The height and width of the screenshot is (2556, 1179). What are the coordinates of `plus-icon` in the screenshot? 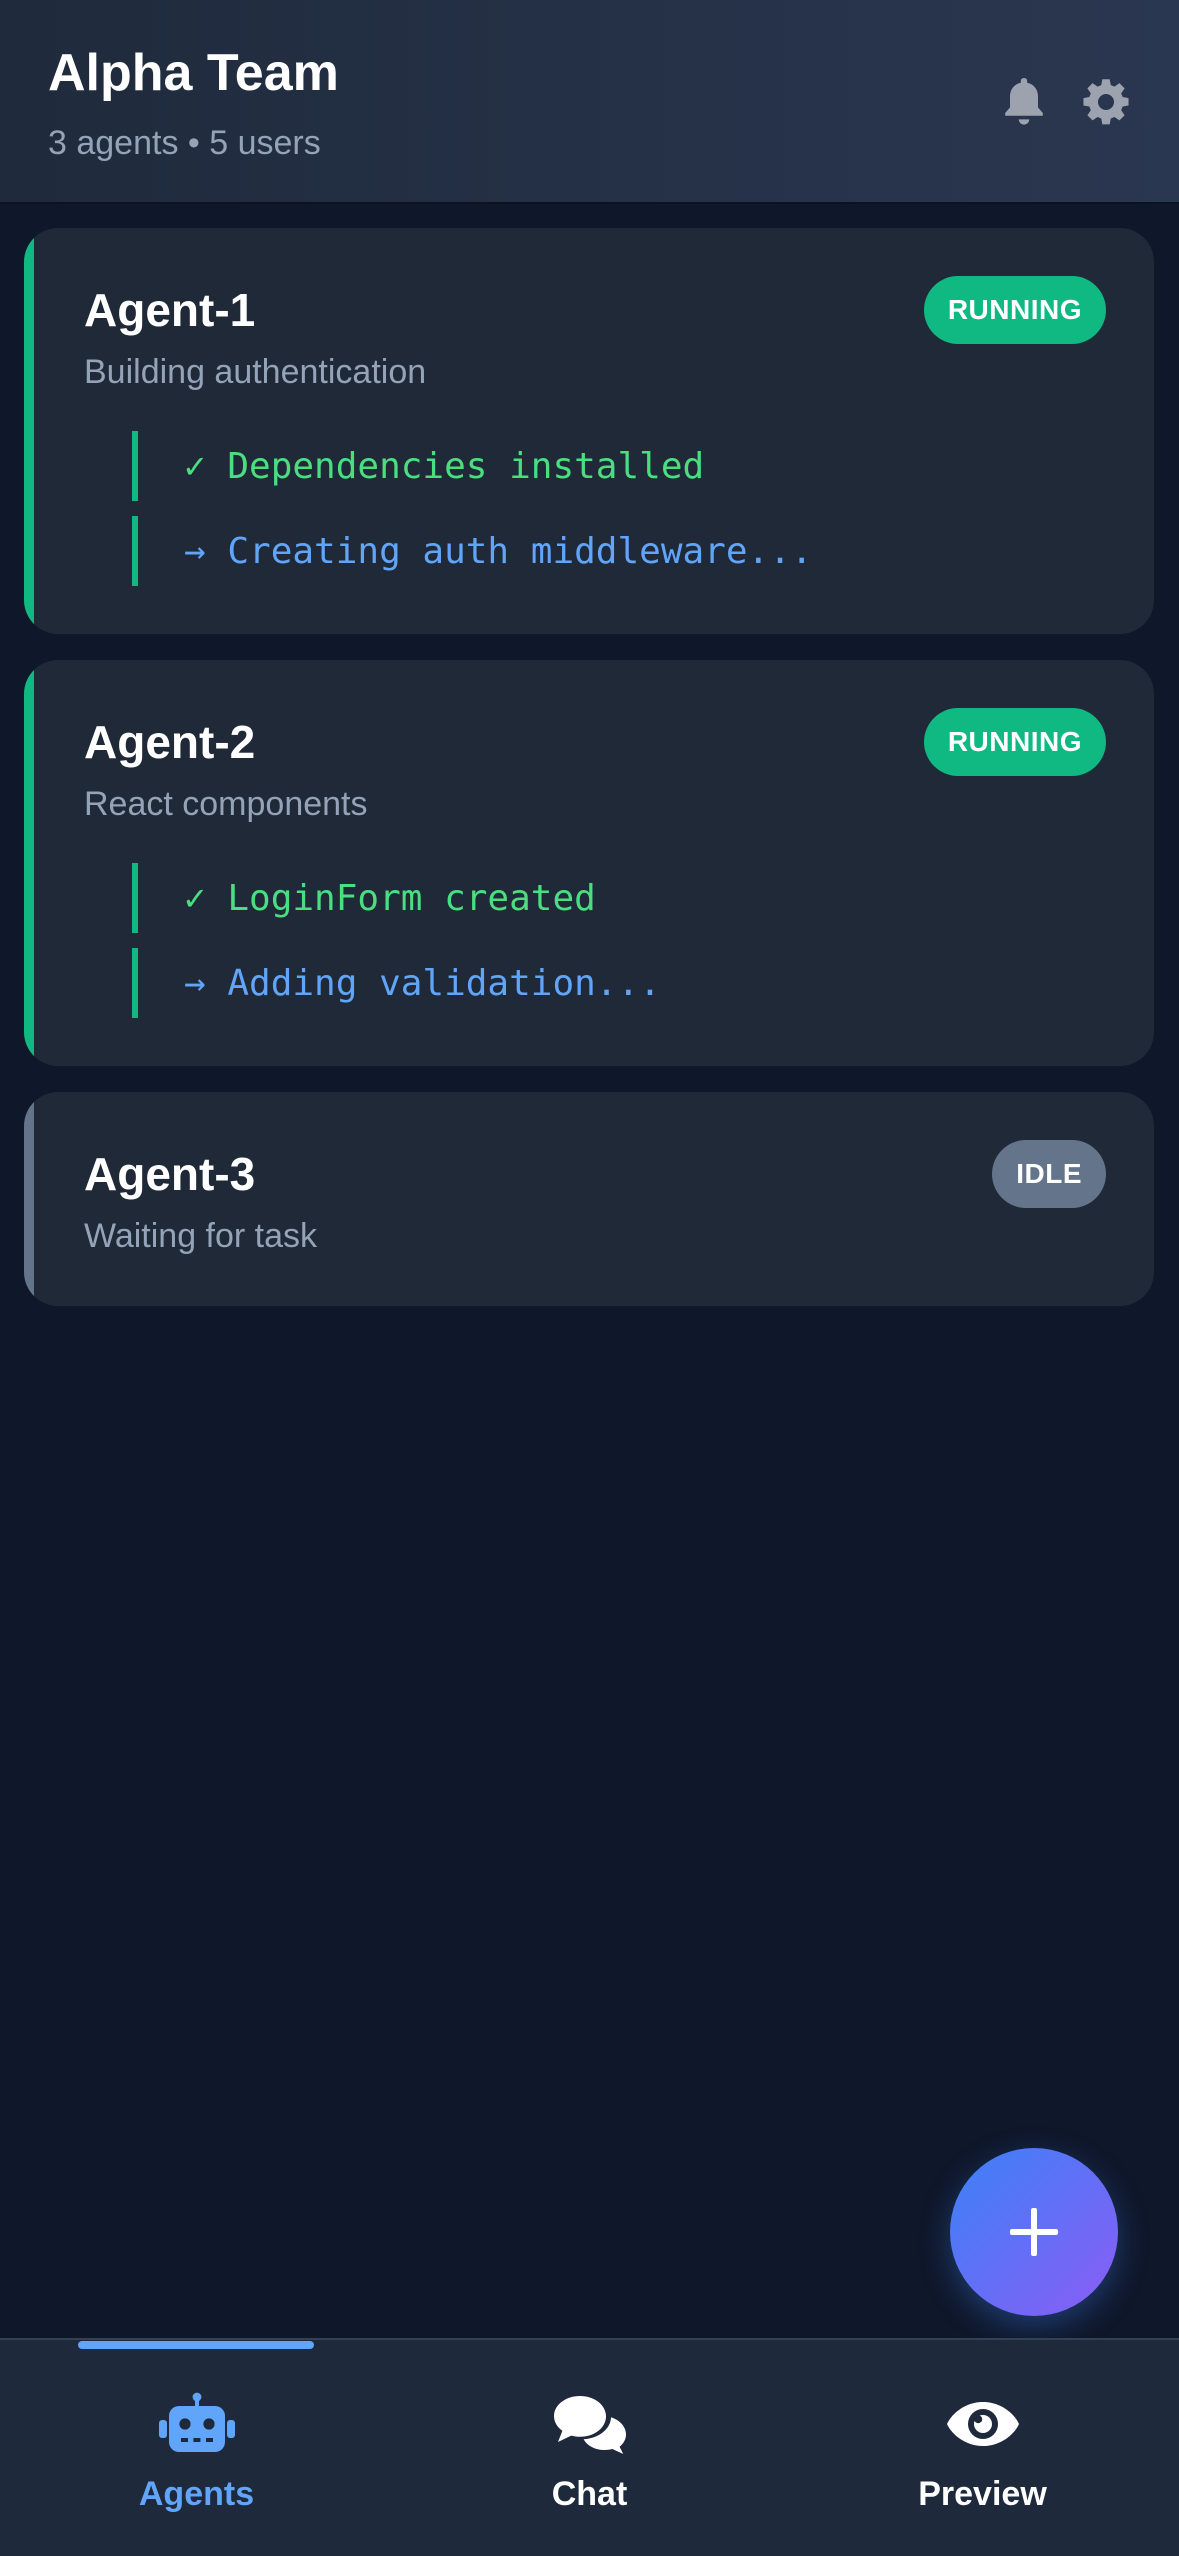 It's located at (1034, 2232).